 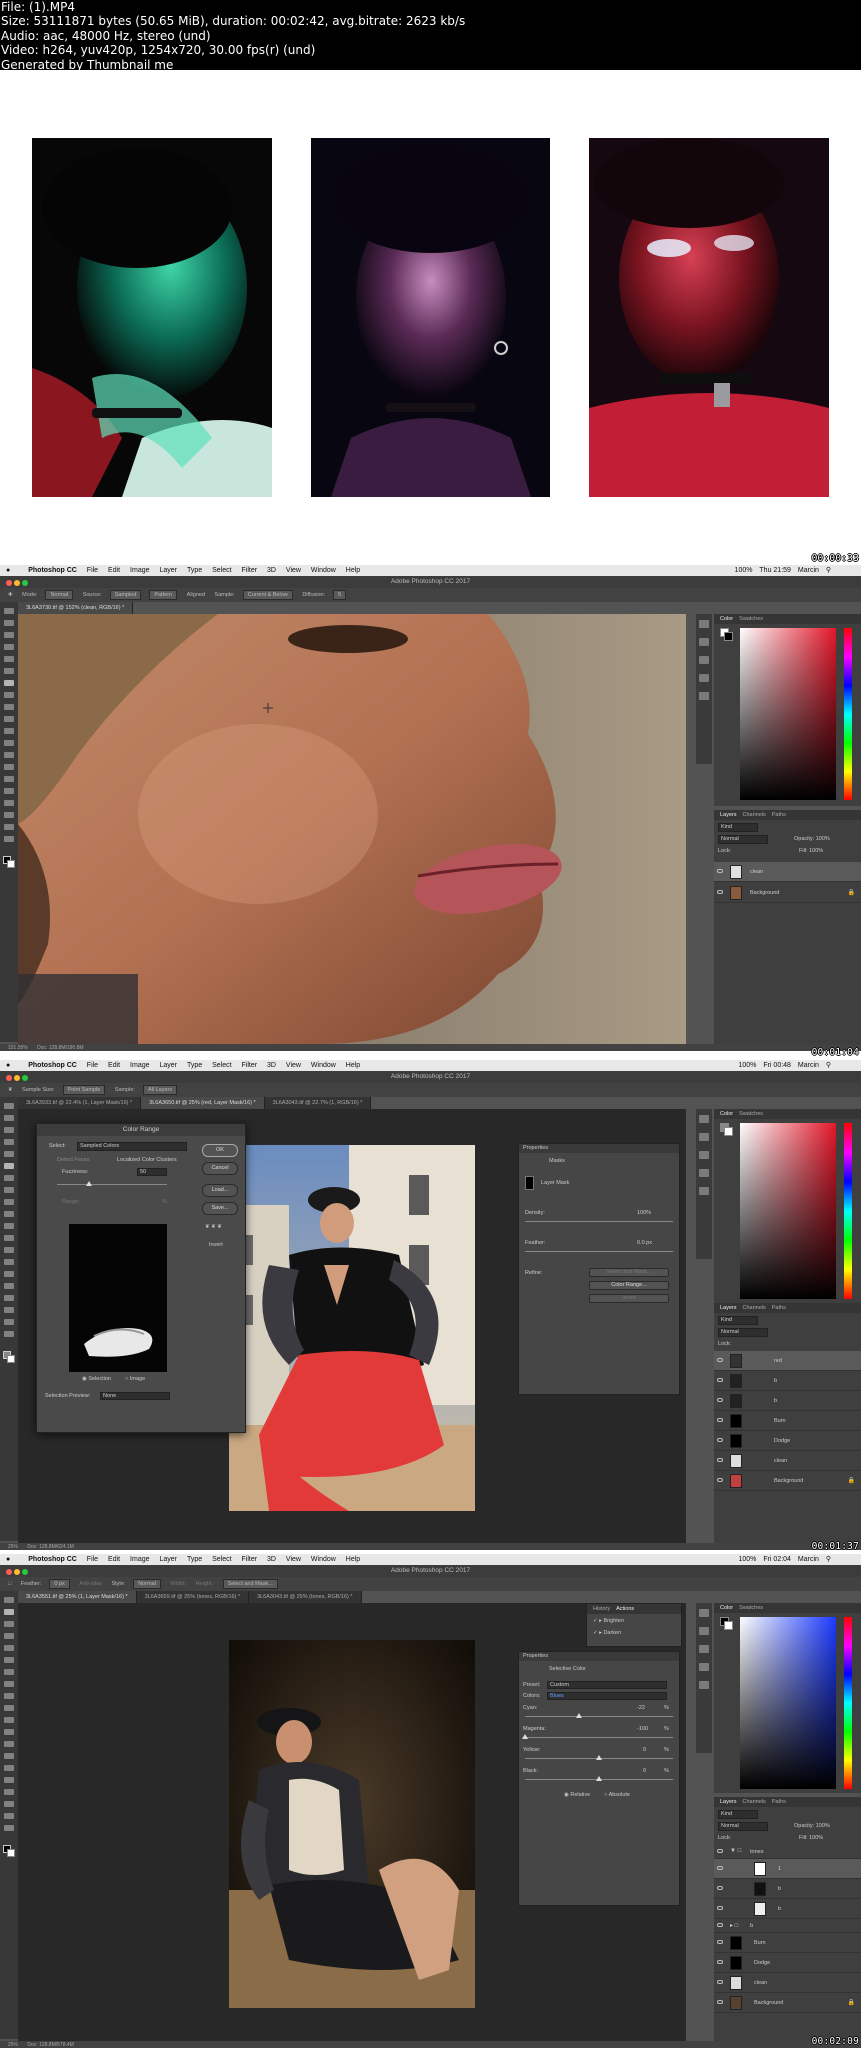 I want to click on layer-row: clean, so click(x=787, y=1461).